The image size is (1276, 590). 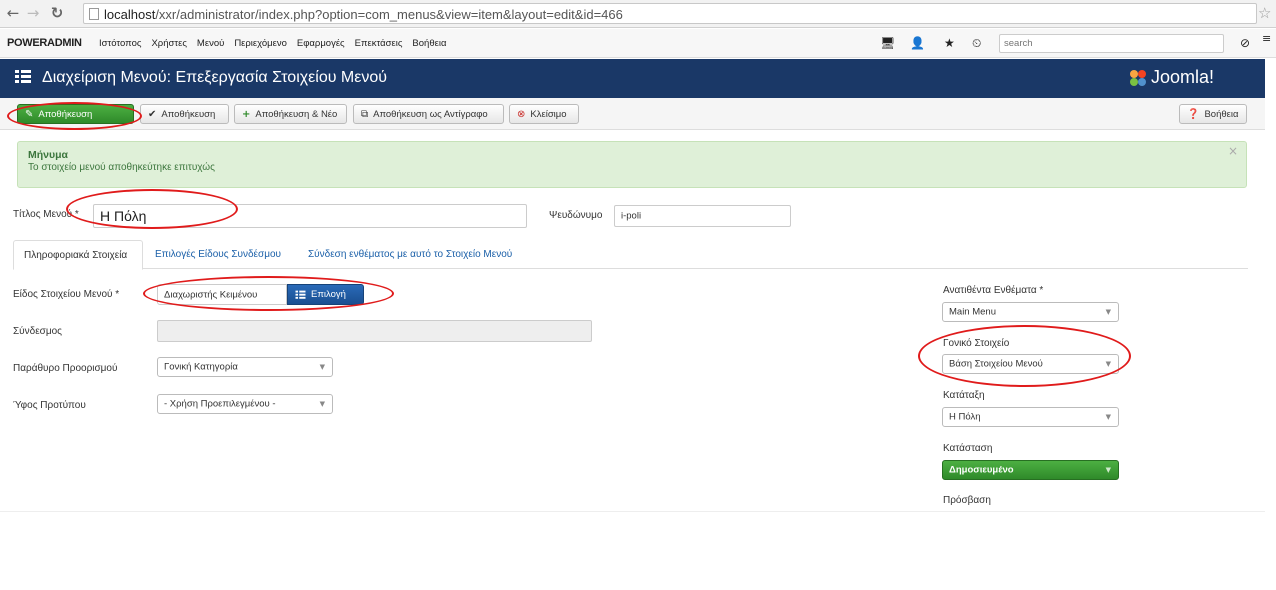 I want to click on menu-item-menus: Μενού, so click(x=210, y=43).